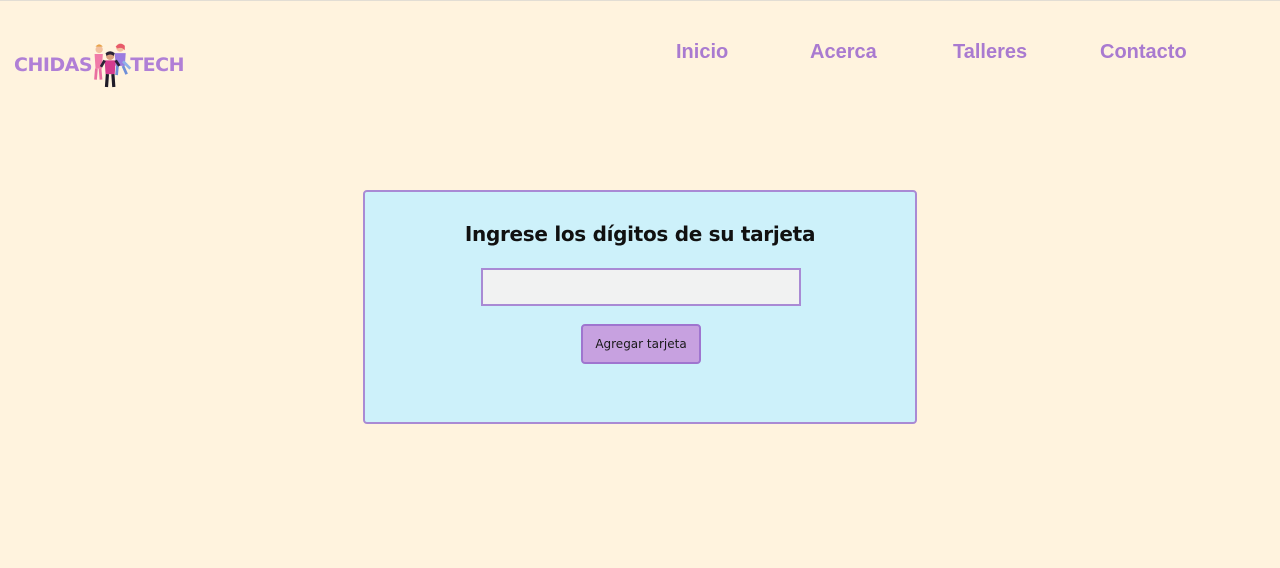 This screenshot has width=1280, height=568. Describe the element at coordinates (843, 52) in the screenshot. I see `nav-link-acerca: Acerca` at that location.